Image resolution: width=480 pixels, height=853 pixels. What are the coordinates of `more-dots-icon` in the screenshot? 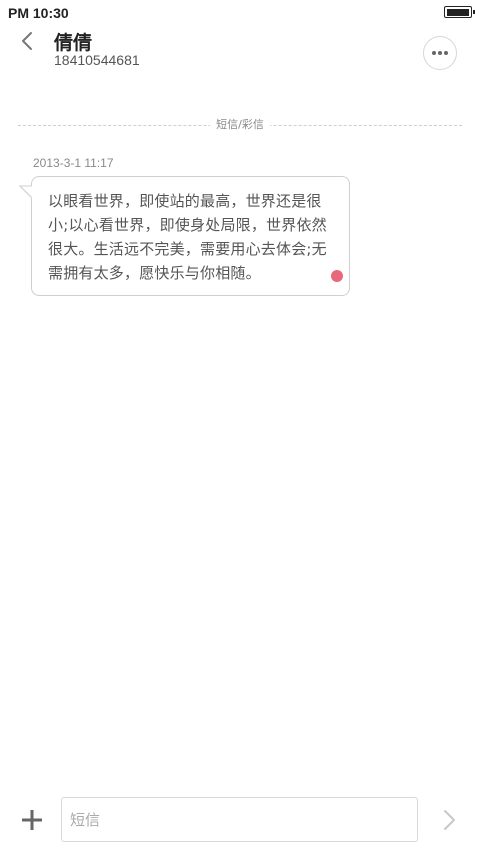 It's located at (440, 53).